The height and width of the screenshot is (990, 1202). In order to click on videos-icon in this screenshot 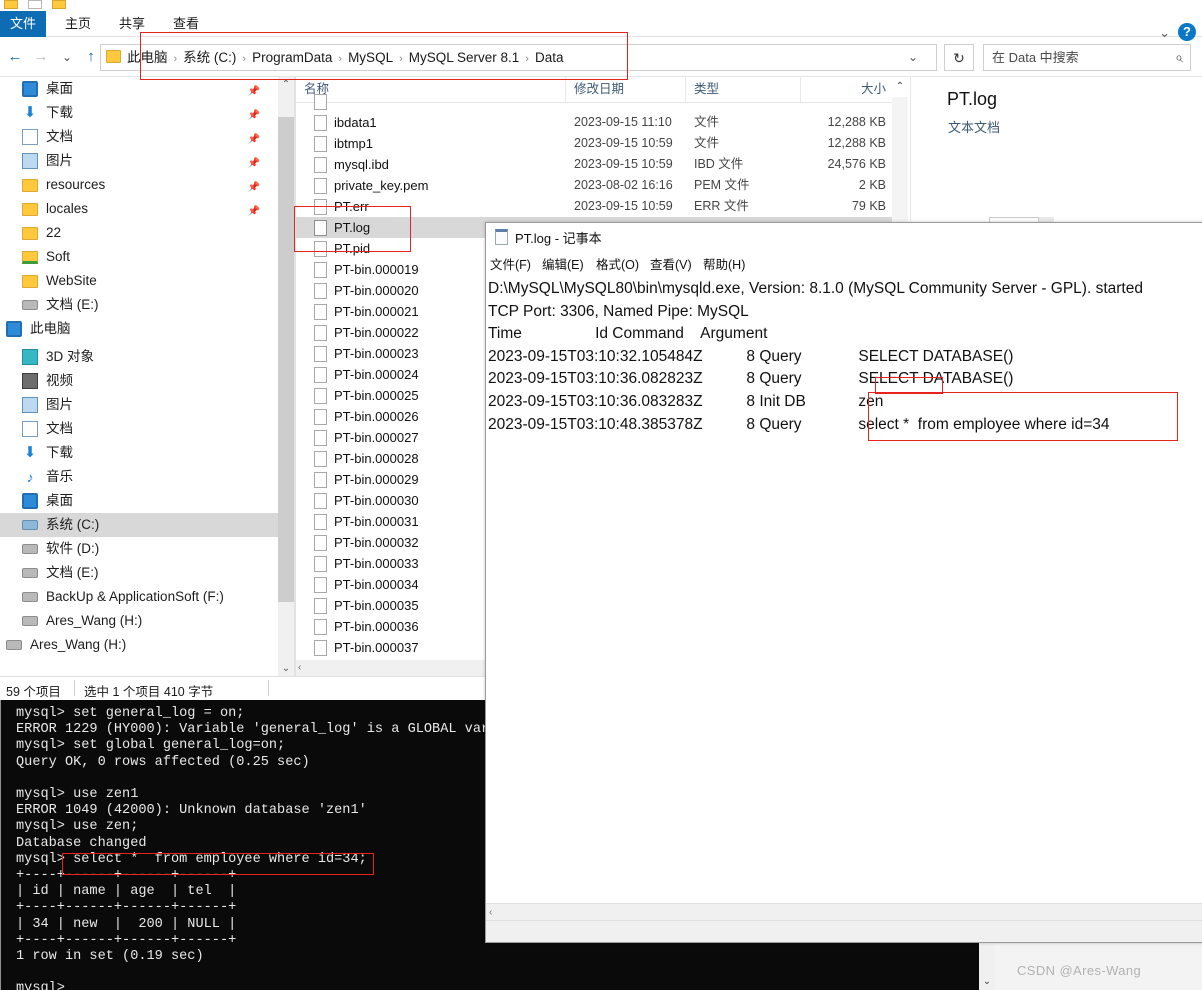, I will do `click(30, 381)`.